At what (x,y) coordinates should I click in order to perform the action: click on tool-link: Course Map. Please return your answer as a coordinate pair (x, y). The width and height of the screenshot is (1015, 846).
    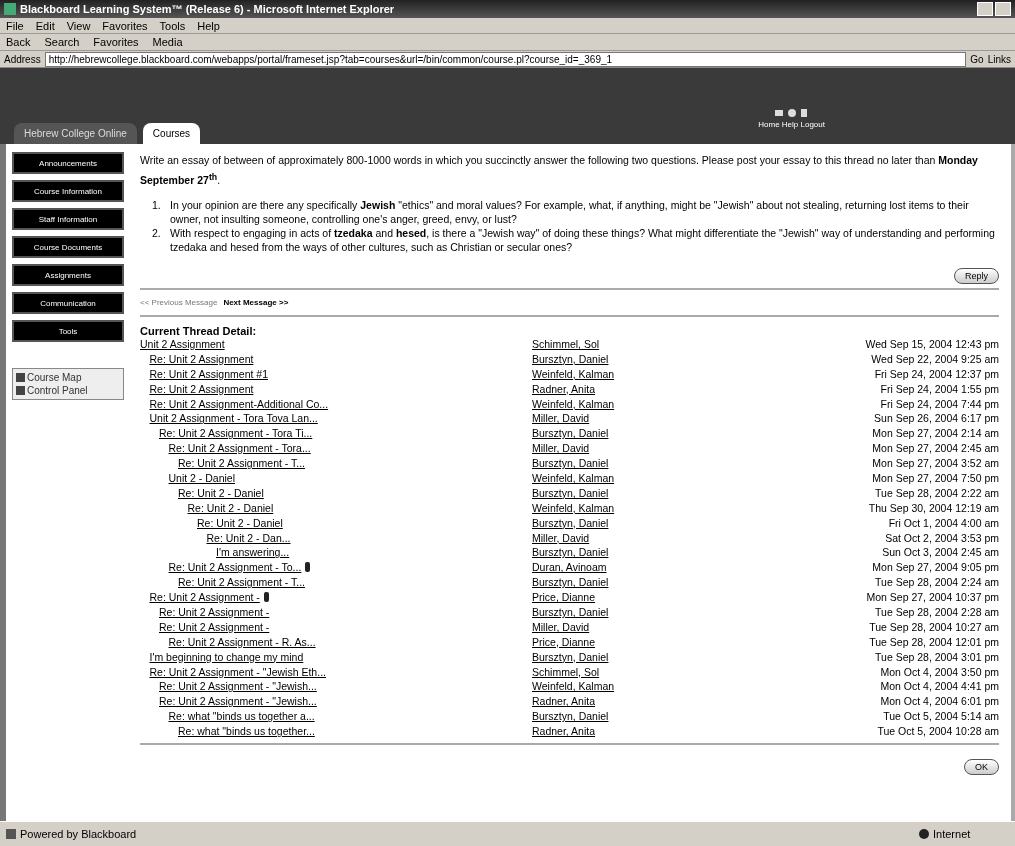
    Looking at the image, I should click on (54, 377).